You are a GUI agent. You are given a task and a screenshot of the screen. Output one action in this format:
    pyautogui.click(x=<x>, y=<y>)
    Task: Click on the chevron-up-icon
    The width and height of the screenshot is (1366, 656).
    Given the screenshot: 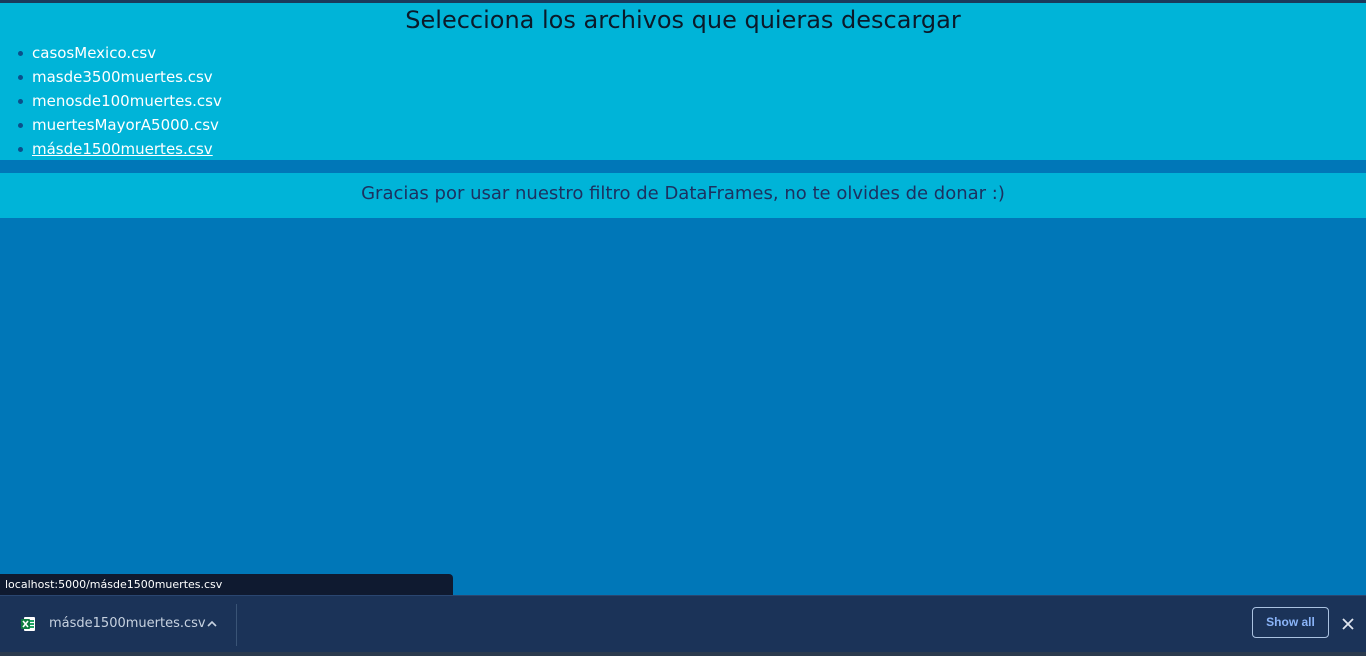 What is the action you would take?
    pyautogui.click(x=212, y=624)
    